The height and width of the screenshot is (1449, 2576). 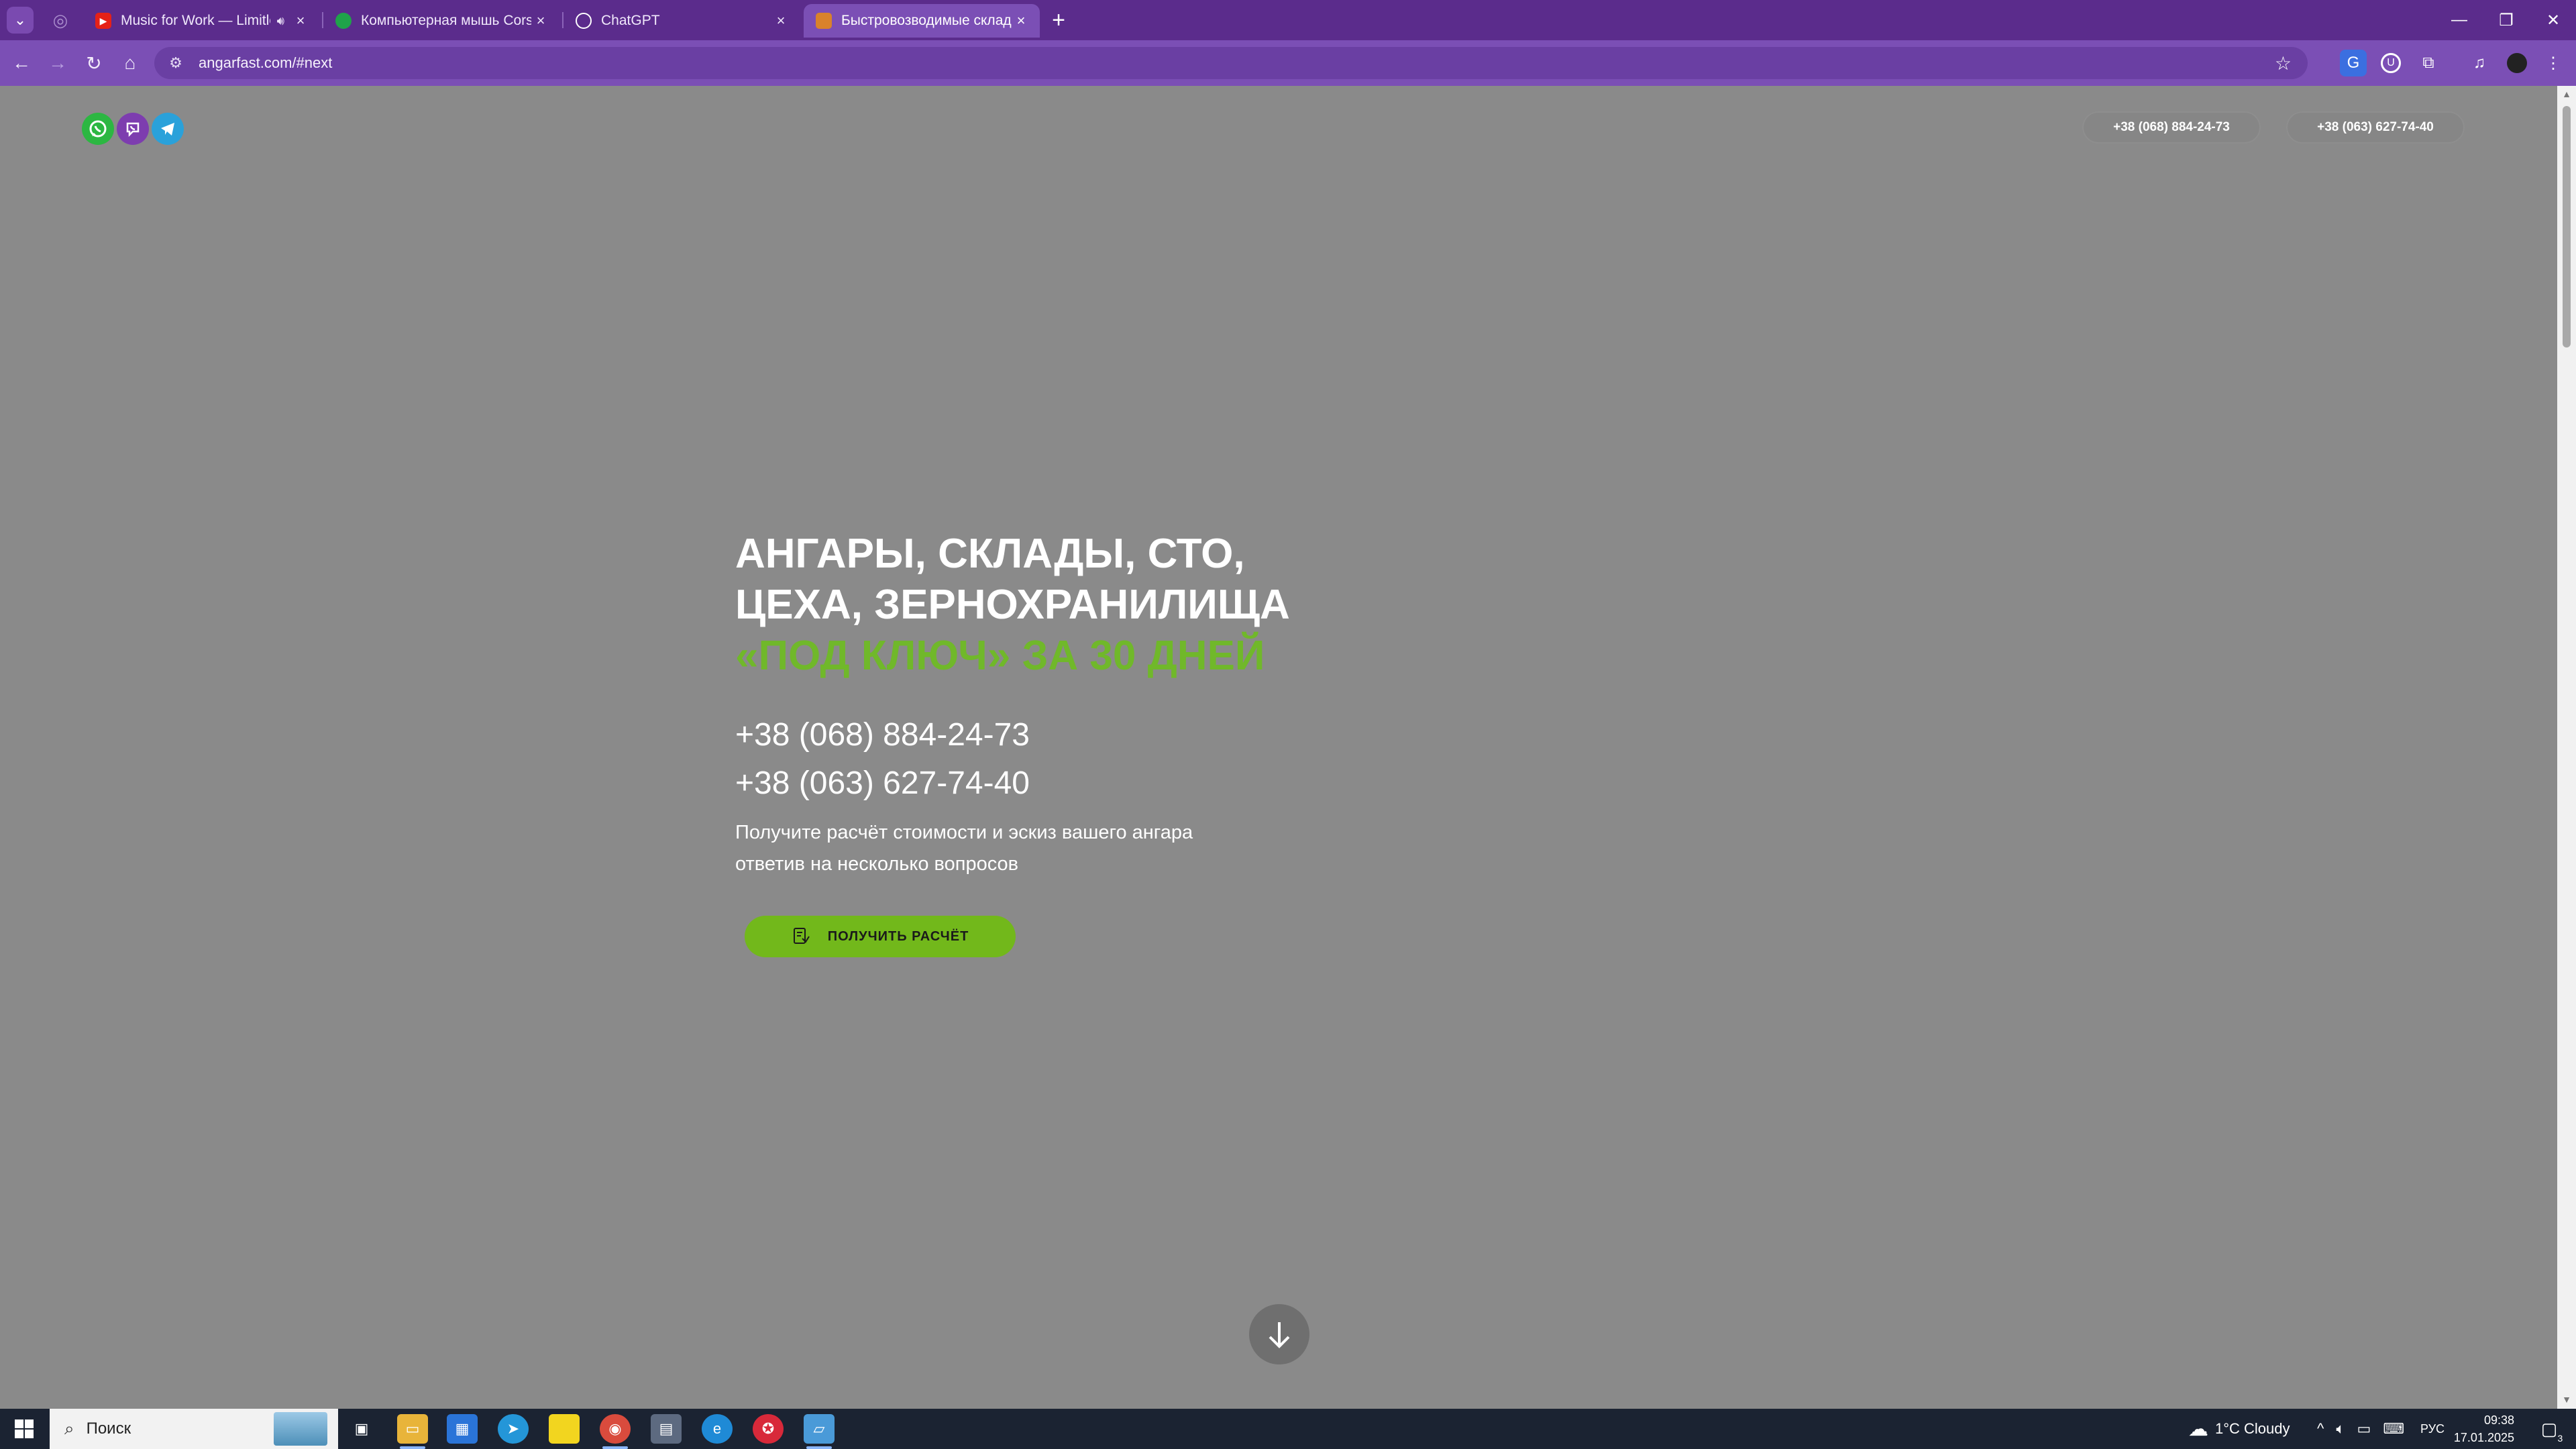 What do you see at coordinates (2479, 63) in the screenshot?
I see `media-control-icon: ♫` at bounding box center [2479, 63].